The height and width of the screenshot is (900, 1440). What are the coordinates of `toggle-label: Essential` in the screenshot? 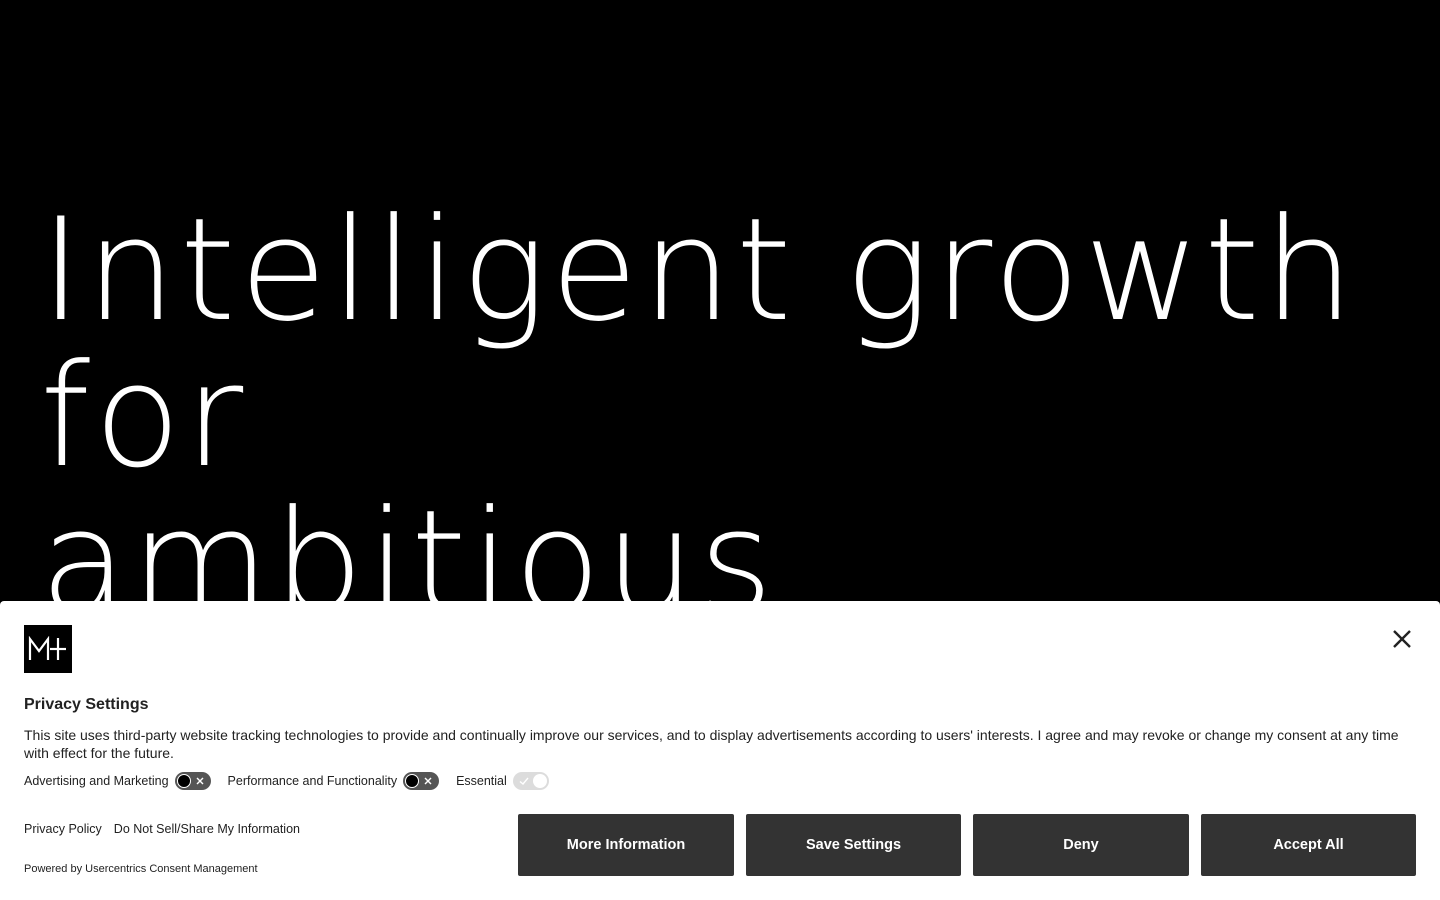 It's located at (481, 781).